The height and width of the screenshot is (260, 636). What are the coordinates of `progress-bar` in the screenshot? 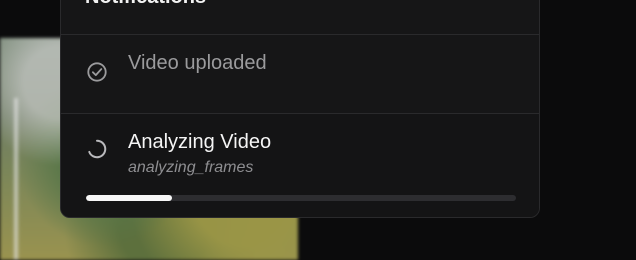 It's located at (301, 198).